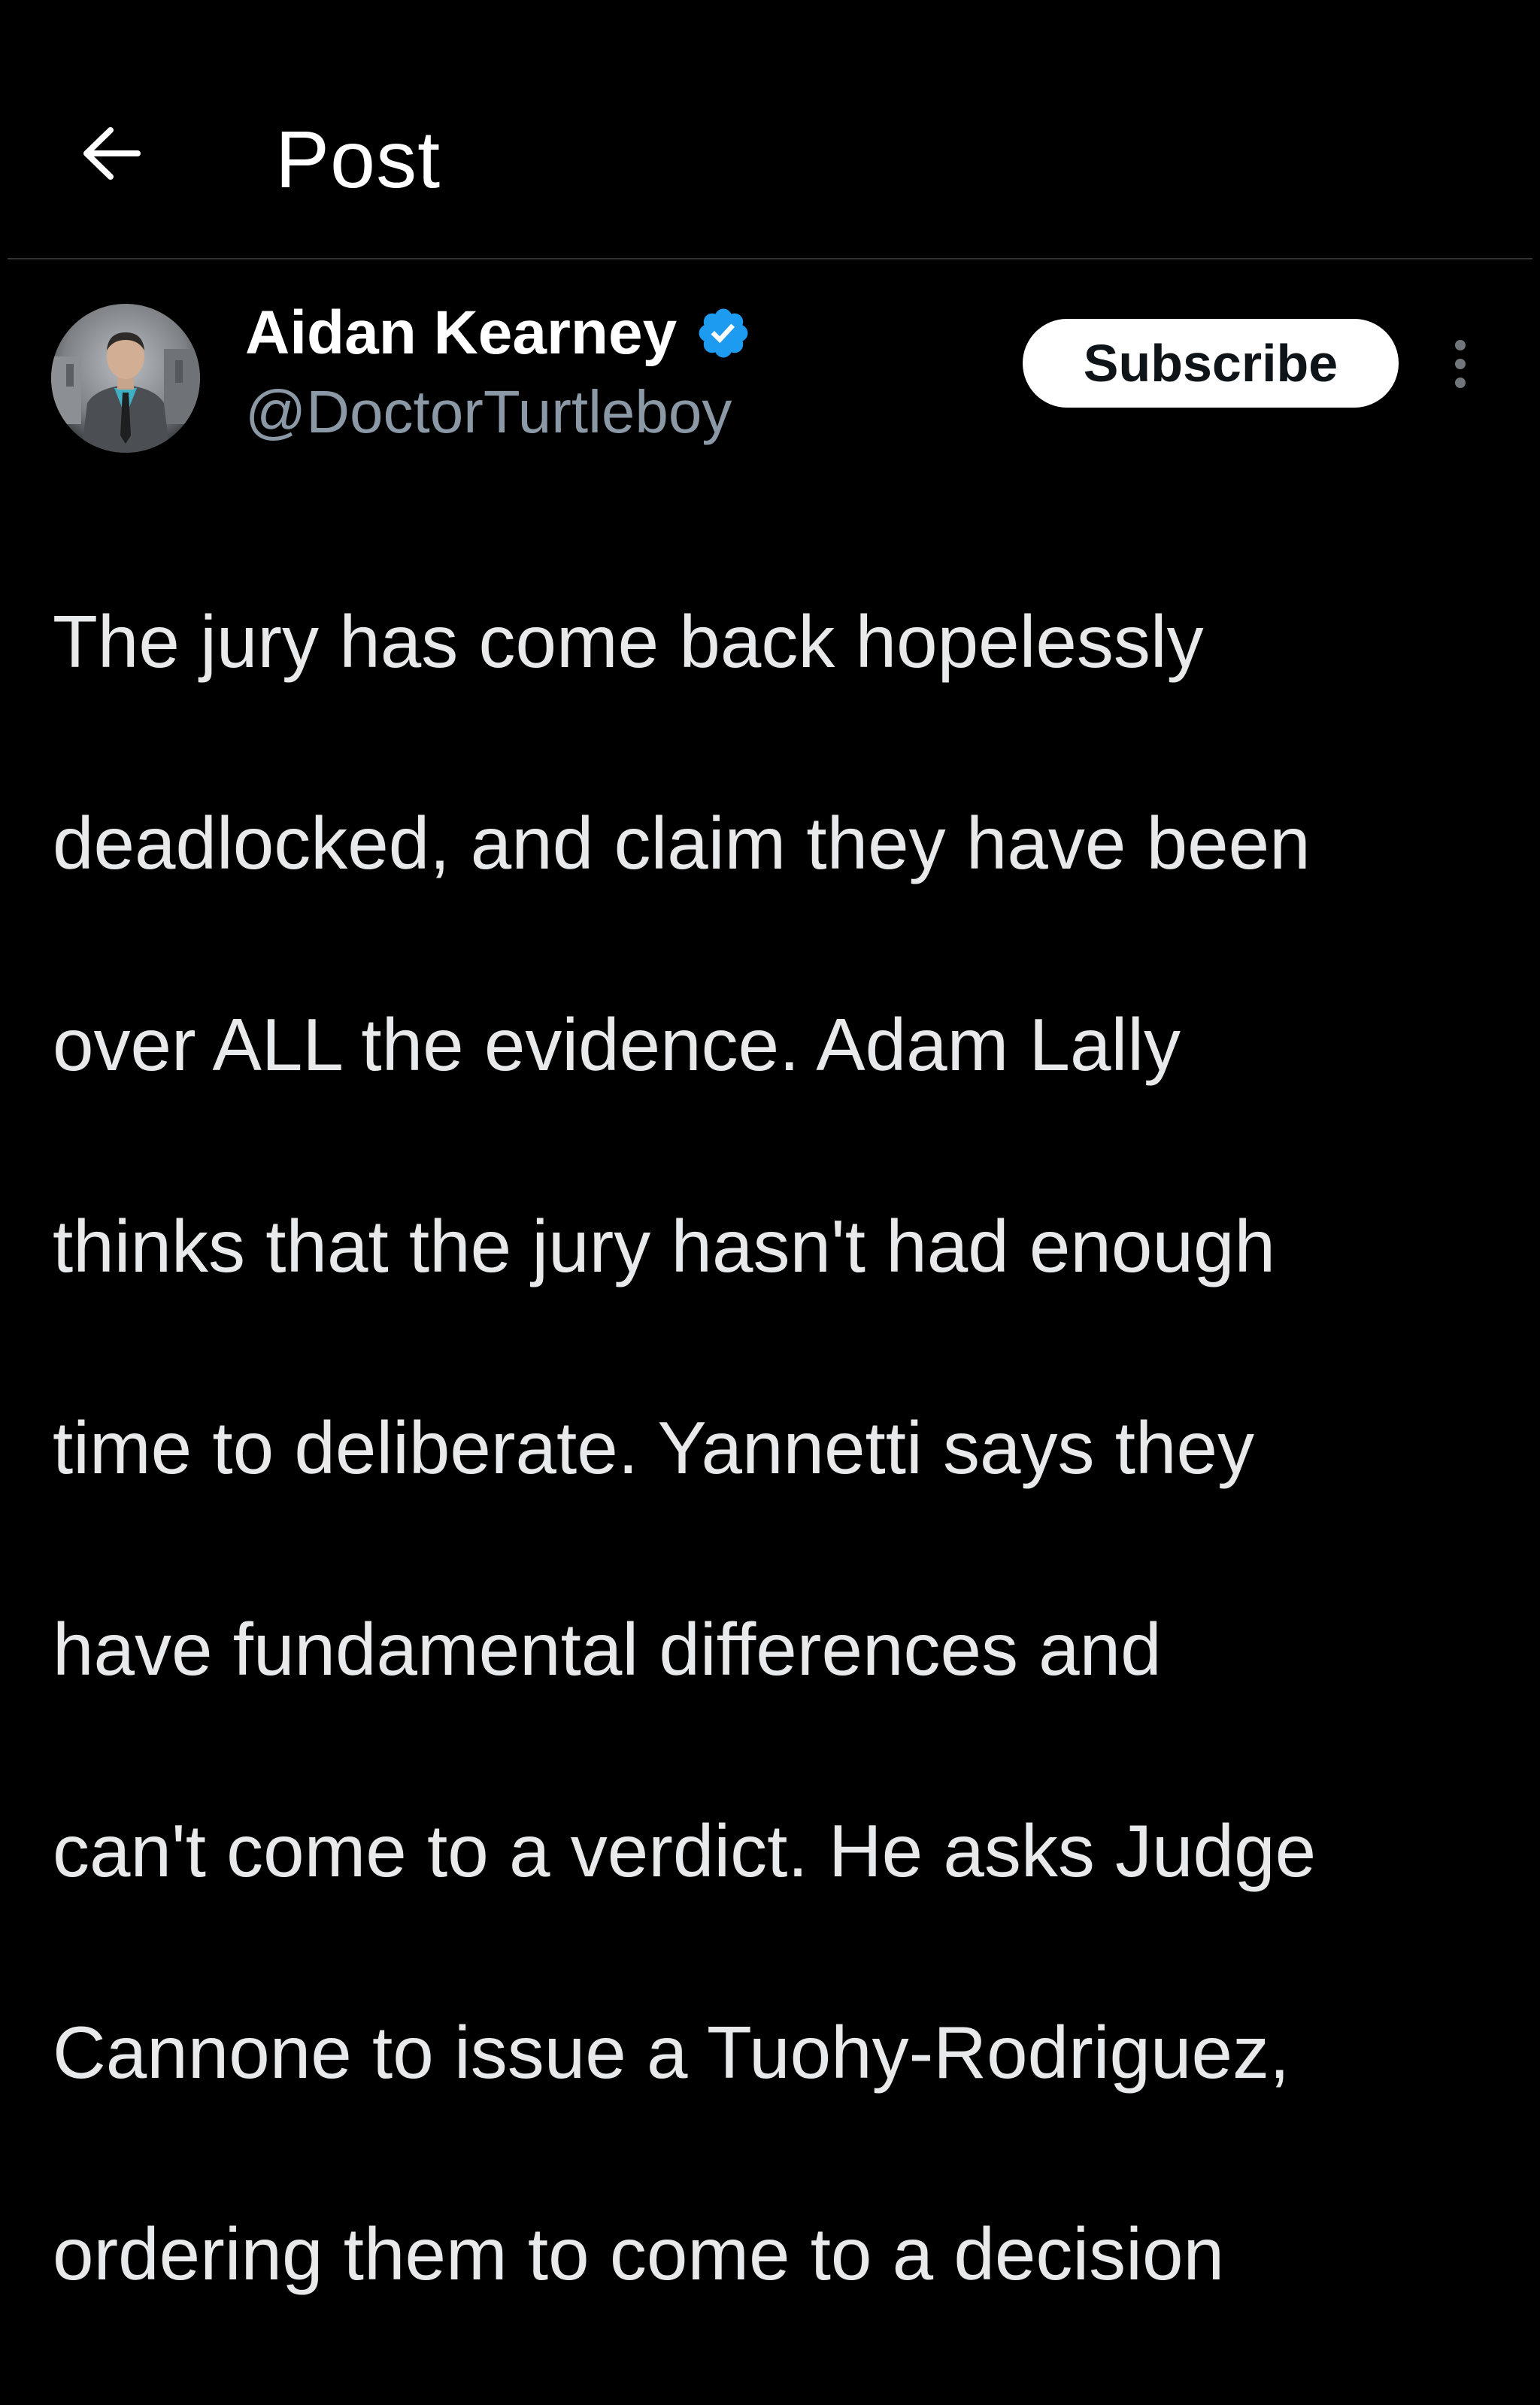 The image size is (1540, 2405). What do you see at coordinates (488, 412) in the screenshot?
I see `author-handle: @DoctorTurtleboy` at bounding box center [488, 412].